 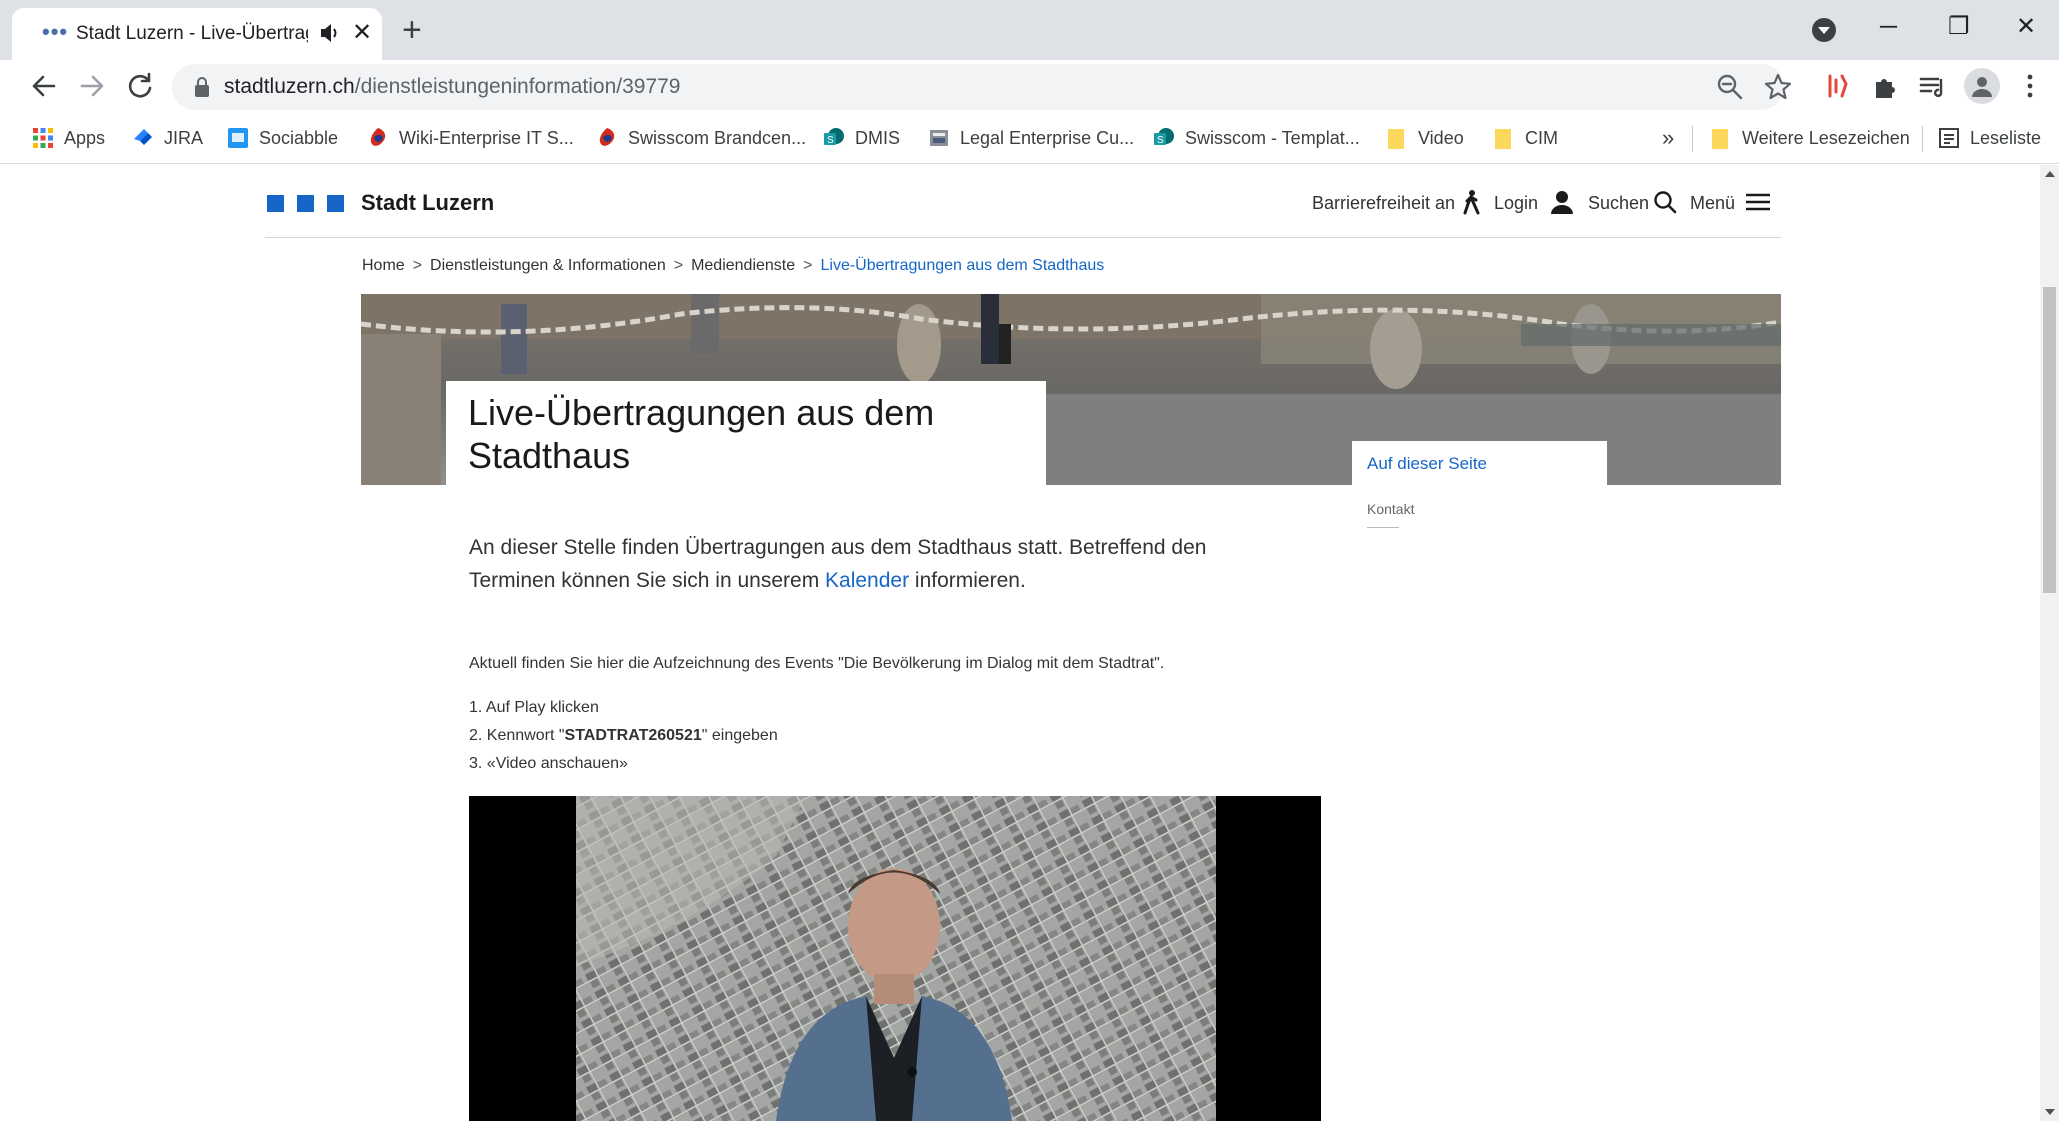 I want to click on video-thumbnail, so click(x=896, y=958).